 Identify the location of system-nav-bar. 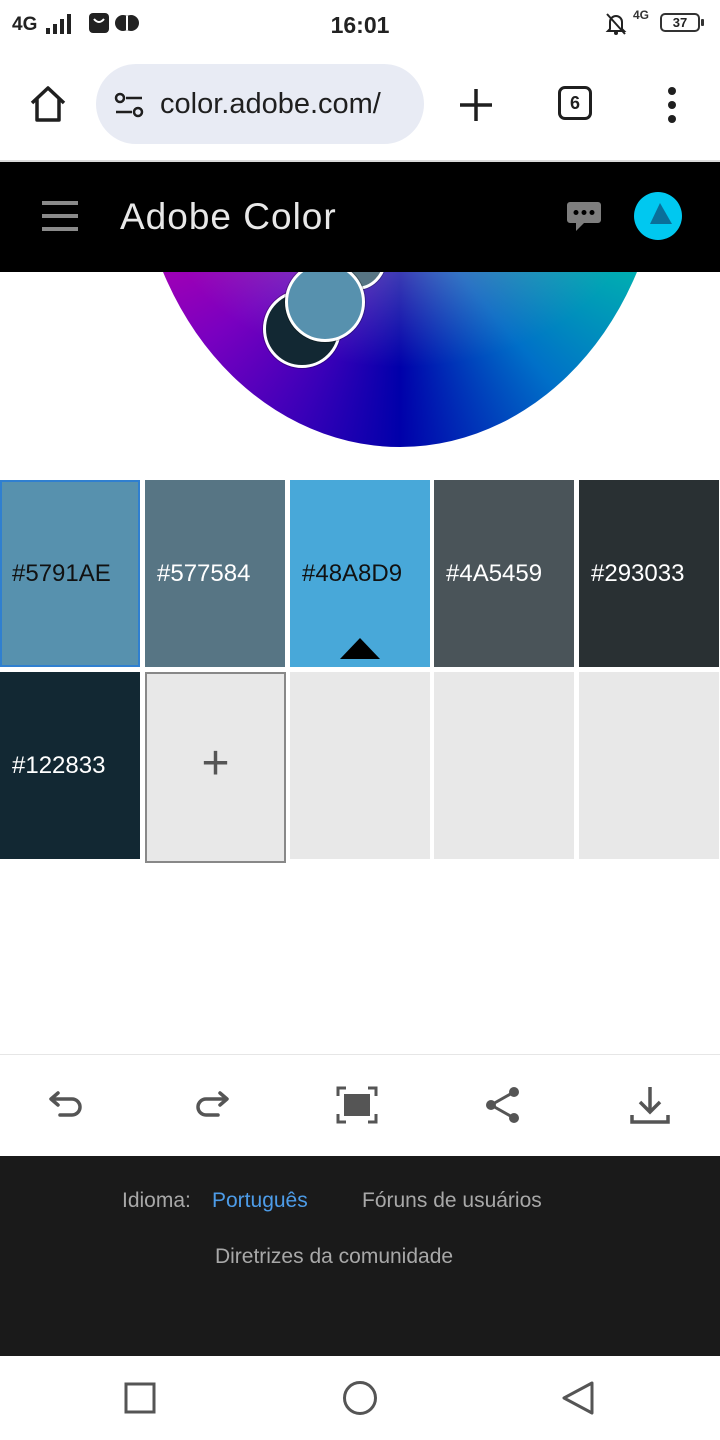
(360, 1398).